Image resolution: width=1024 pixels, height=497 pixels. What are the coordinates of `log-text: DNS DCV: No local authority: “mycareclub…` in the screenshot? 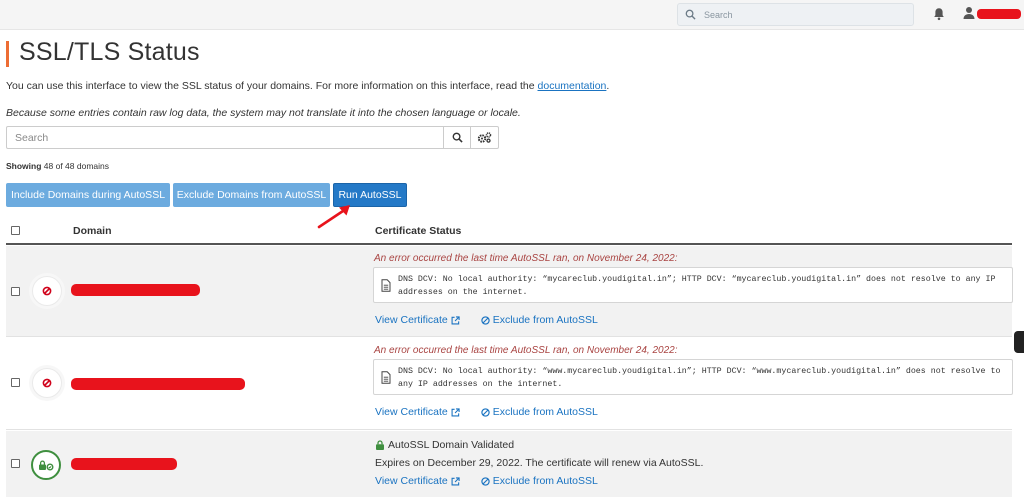 It's located at (697, 286).